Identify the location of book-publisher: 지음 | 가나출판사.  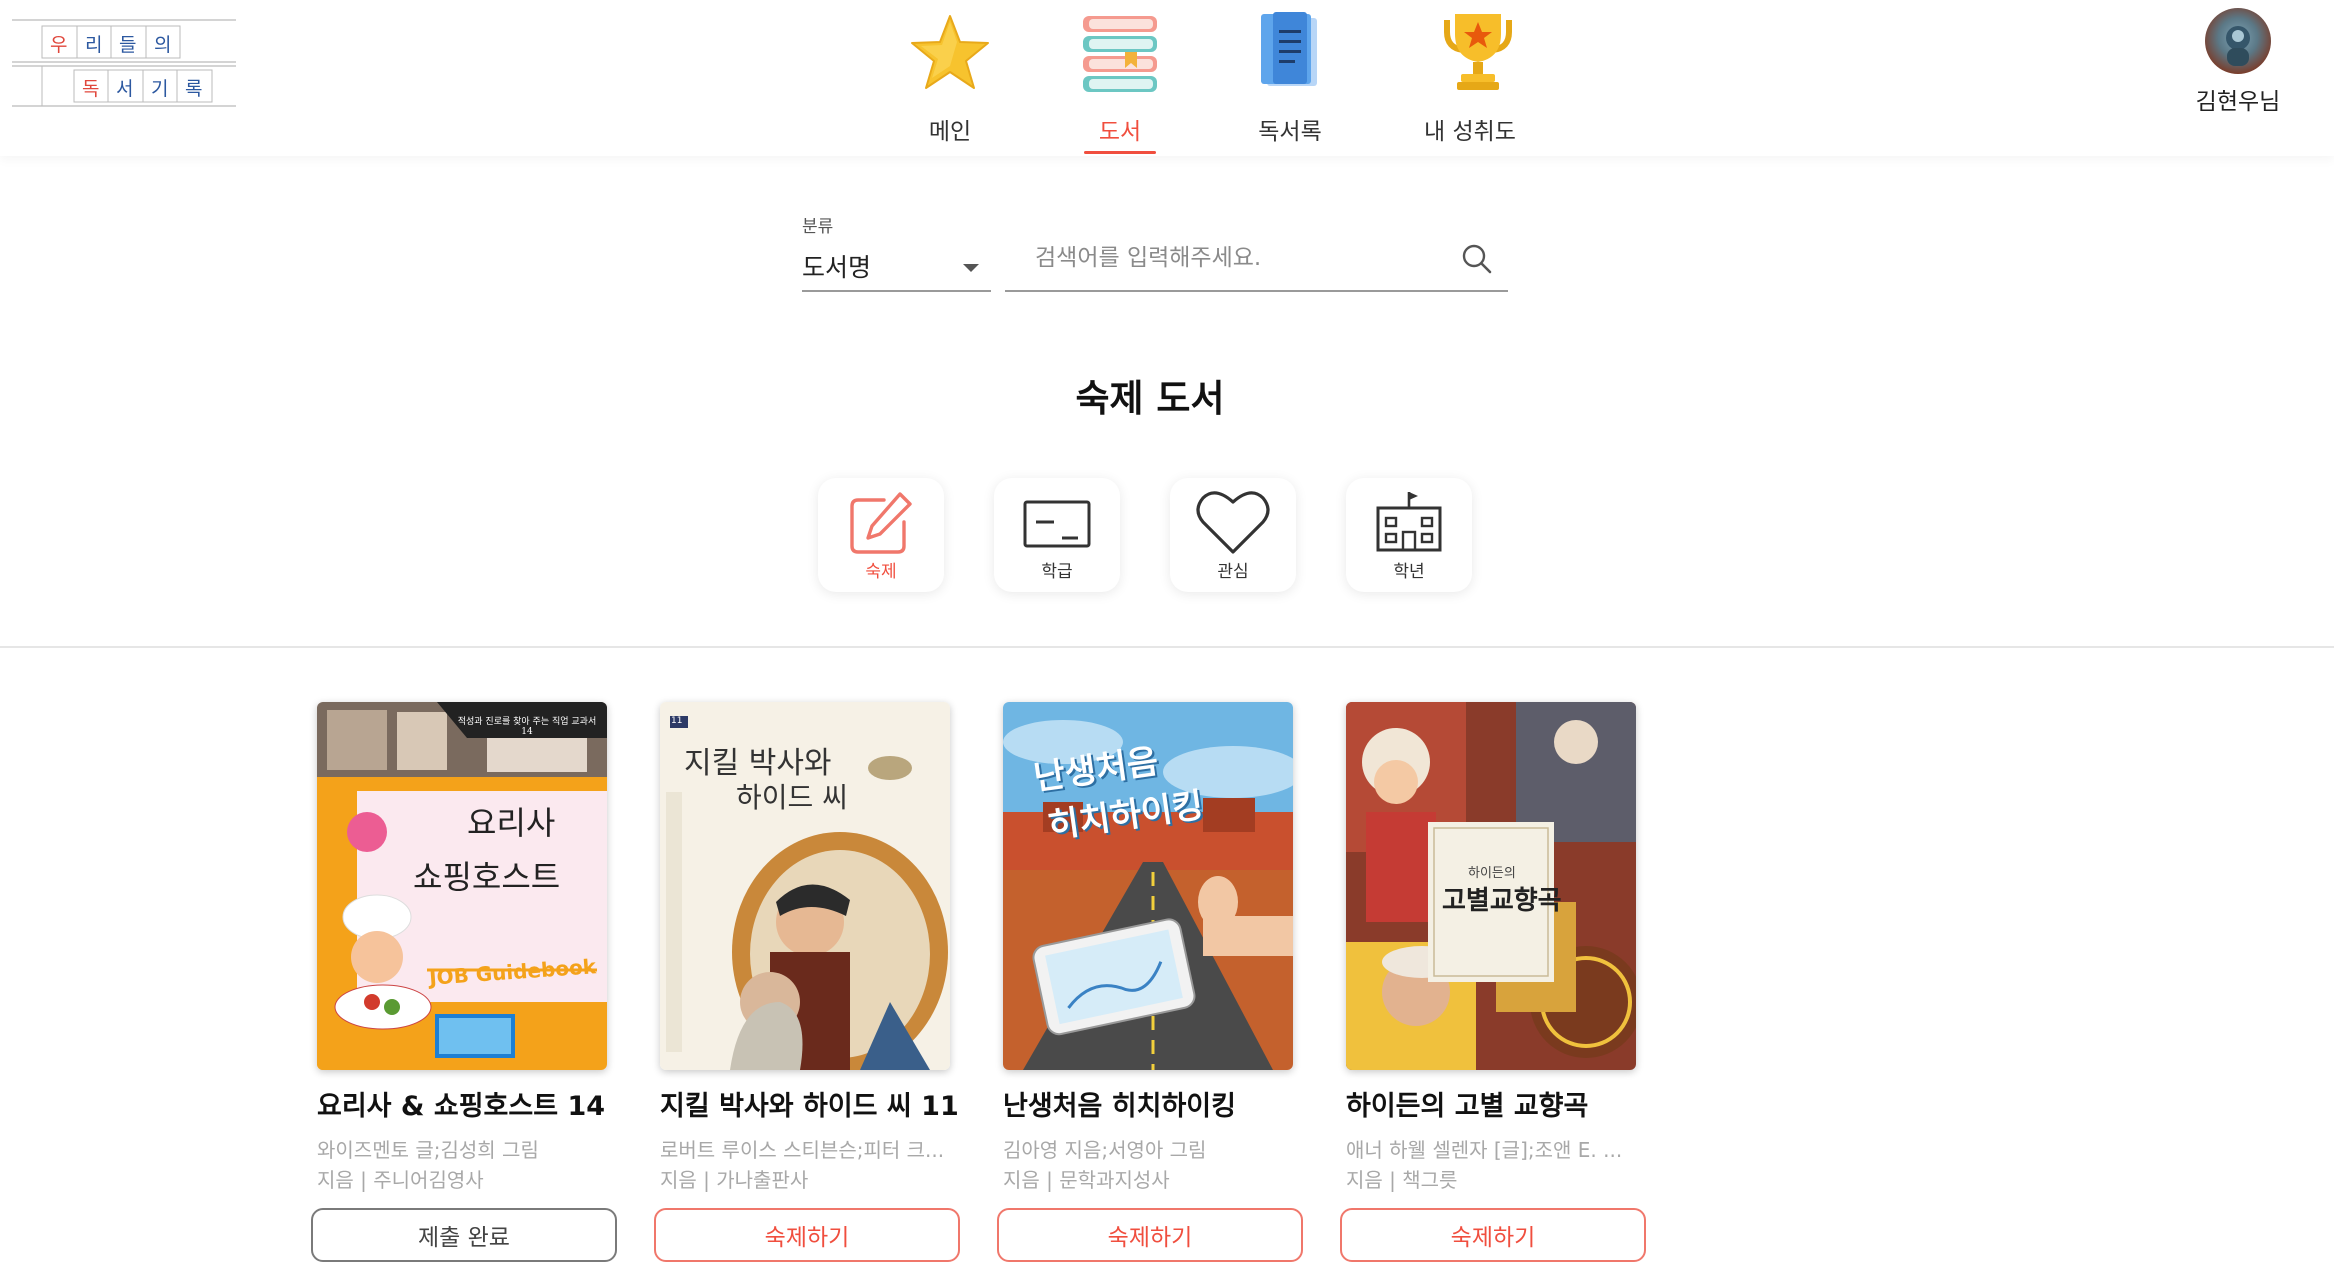
(734, 1180).